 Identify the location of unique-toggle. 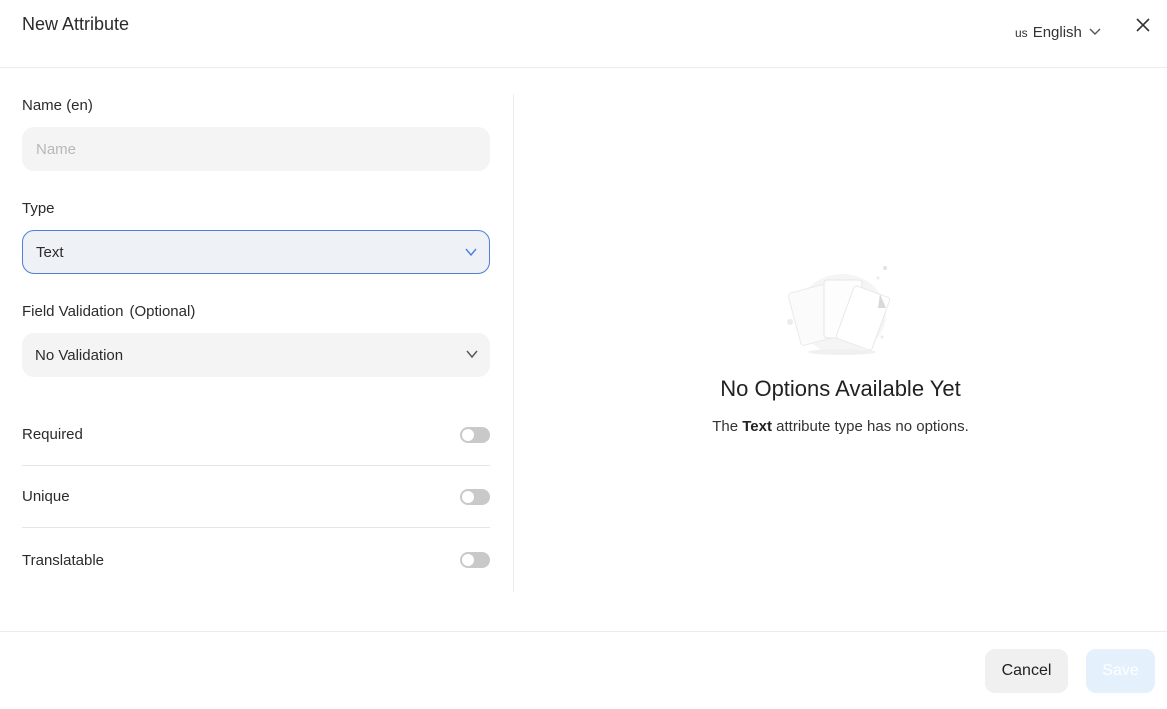
(475, 496).